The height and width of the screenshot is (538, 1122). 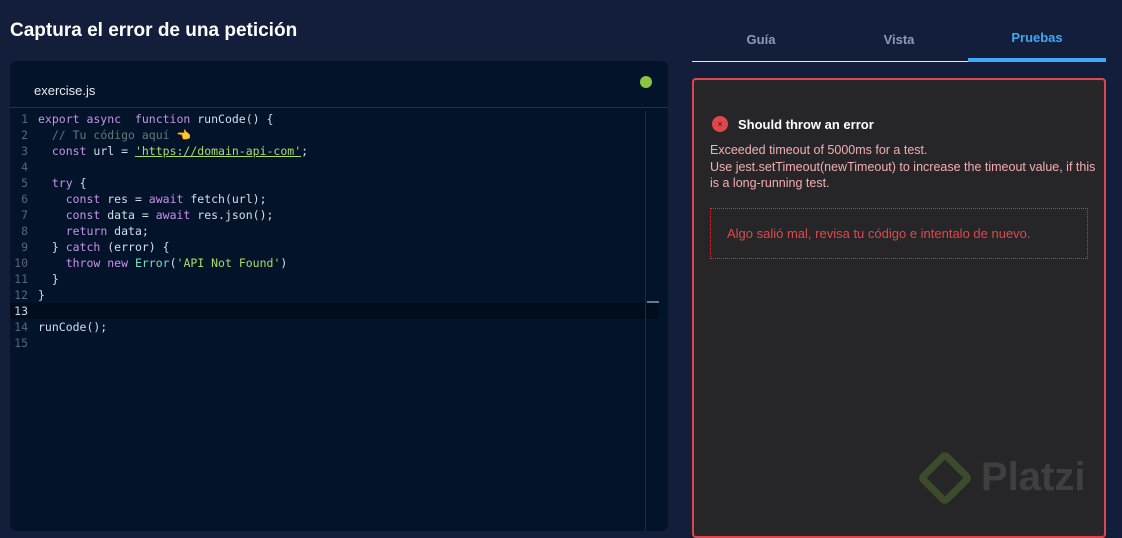 What do you see at coordinates (284, 263) in the screenshot?
I see `code-token: )` at bounding box center [284, 263].